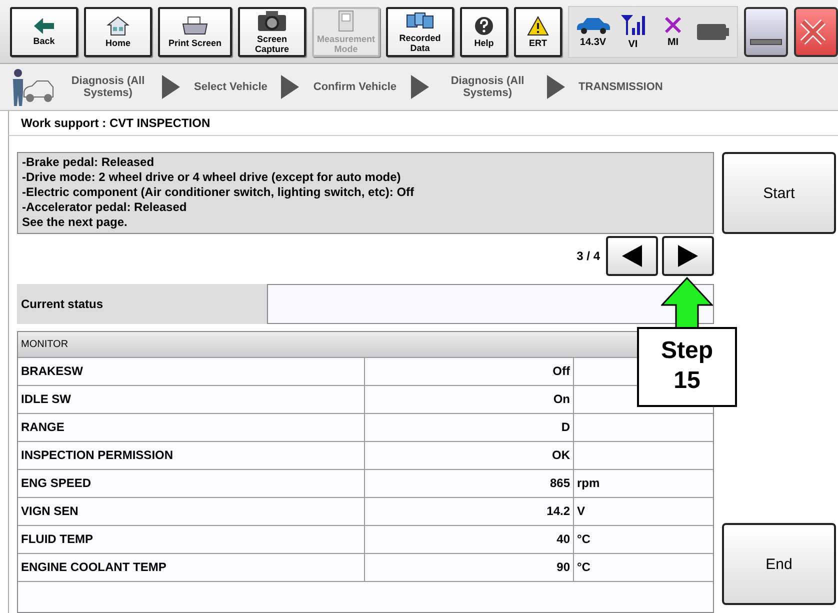 This screenshot has height=613, width=838. I want to click on table-cell: Off, so click(469, 371).